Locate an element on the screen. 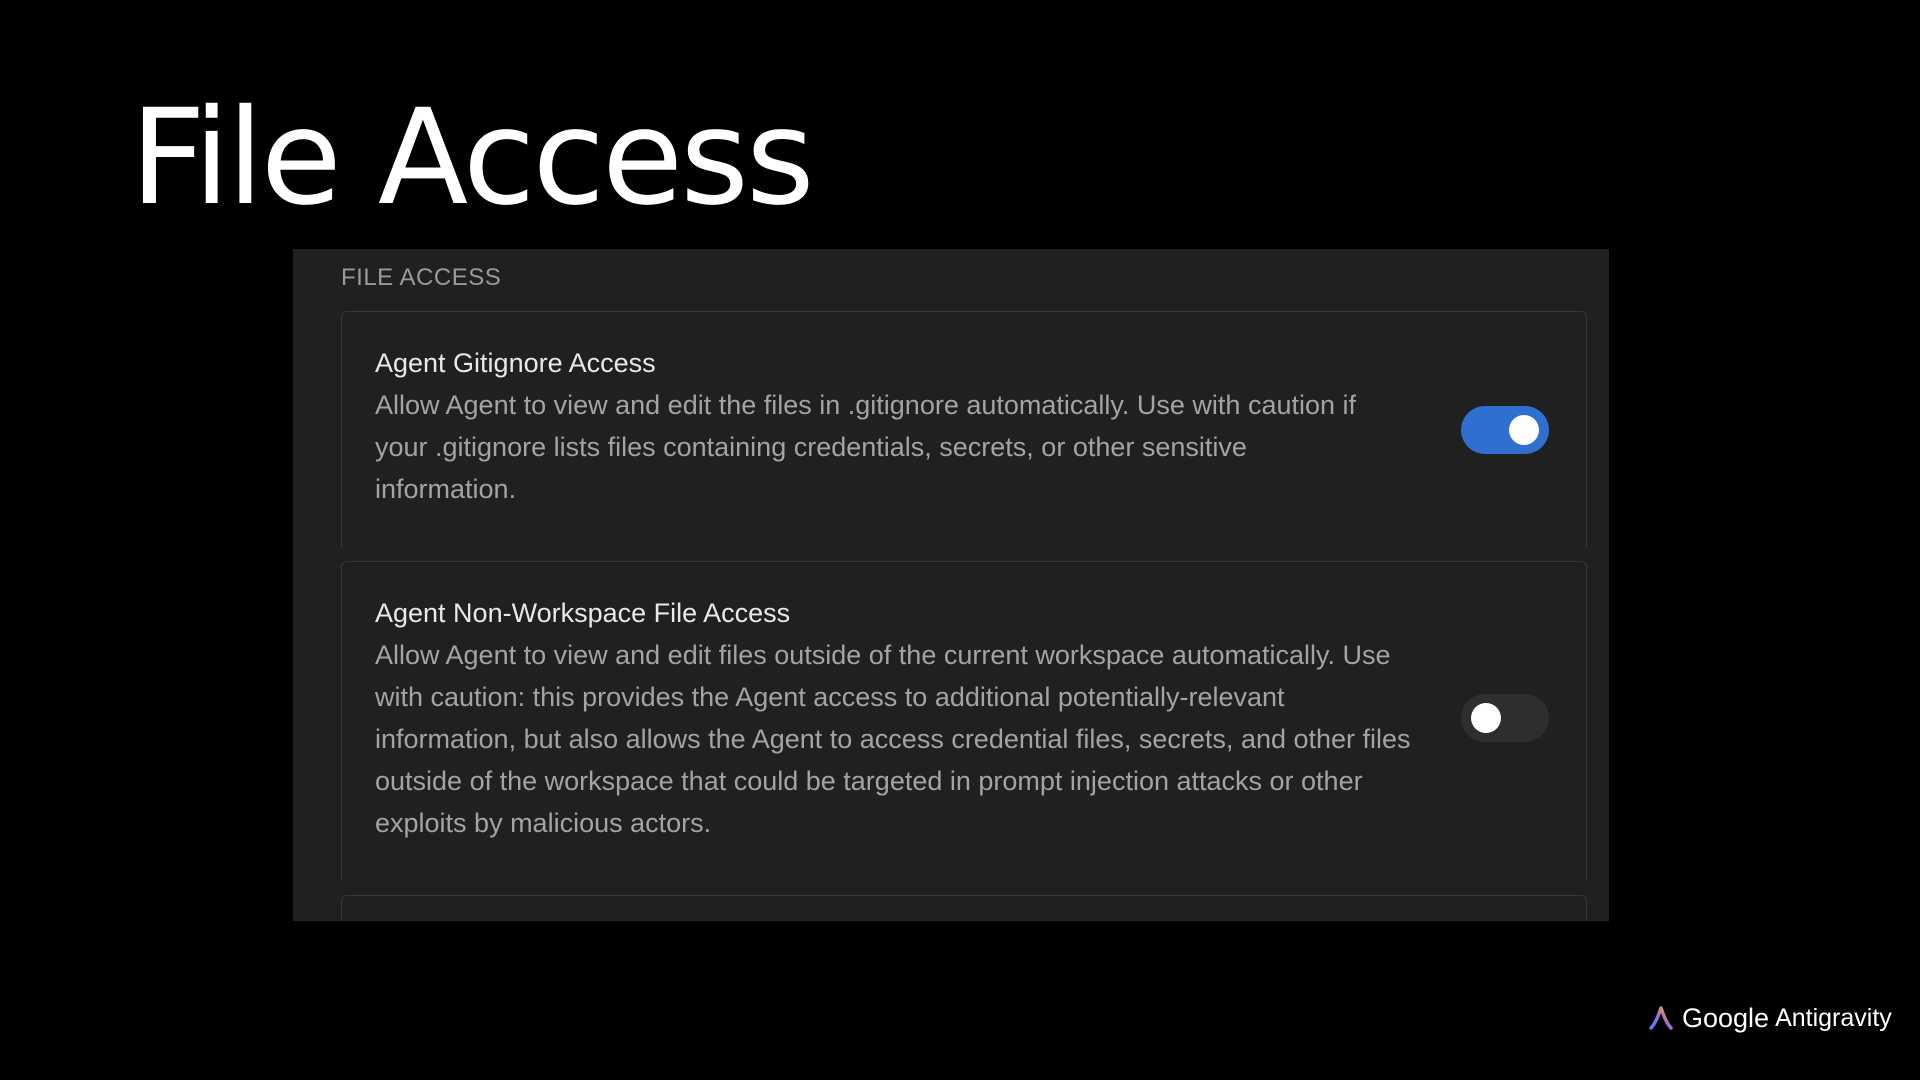 Image resolution: width=1920 pixels, height=1080 pixels. section-label: FILE ACCESS is located at coordinates (421, 277).